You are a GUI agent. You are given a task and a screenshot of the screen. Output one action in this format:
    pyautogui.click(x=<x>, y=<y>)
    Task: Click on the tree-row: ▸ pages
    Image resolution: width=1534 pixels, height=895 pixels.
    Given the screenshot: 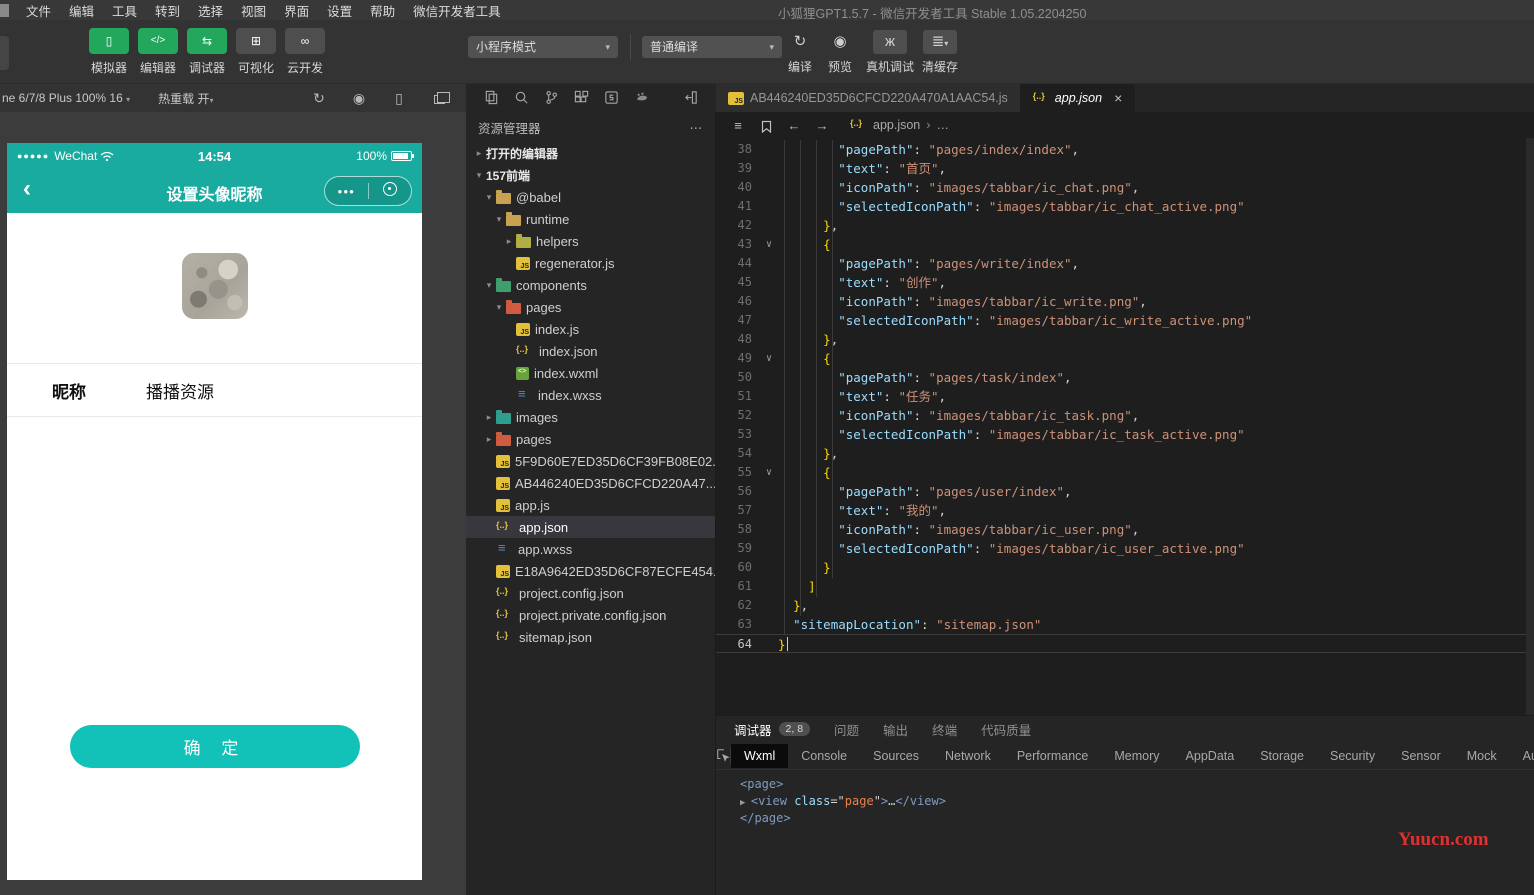 What is the action you would take?
    pyautogui.click(x=590, y=439)
    